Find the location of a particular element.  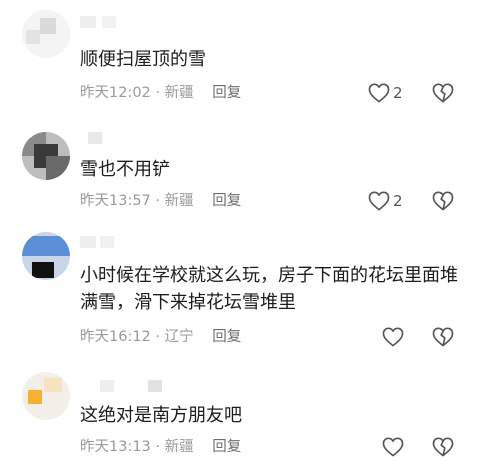

comment-time: 昨天13:57 is located at coordinates (115, 201).